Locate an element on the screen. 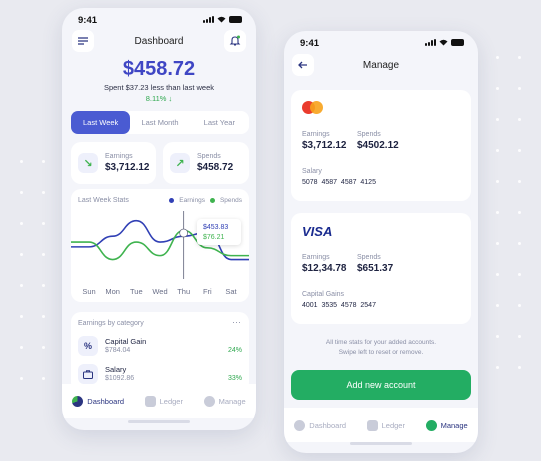  accounts-note-line2: Swipe left to reset or remove. is located at coordinates (381, 352).